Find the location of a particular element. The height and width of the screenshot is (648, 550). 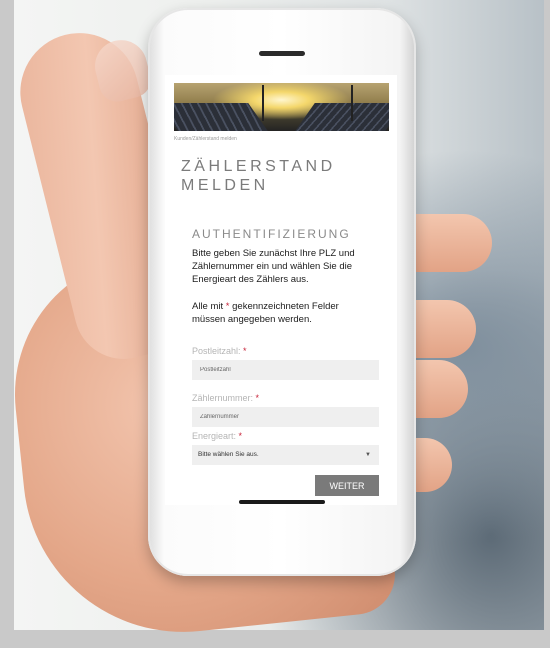

breadcrumb: Kunden/Zählerstand melden is located at coordinates (205, 139).